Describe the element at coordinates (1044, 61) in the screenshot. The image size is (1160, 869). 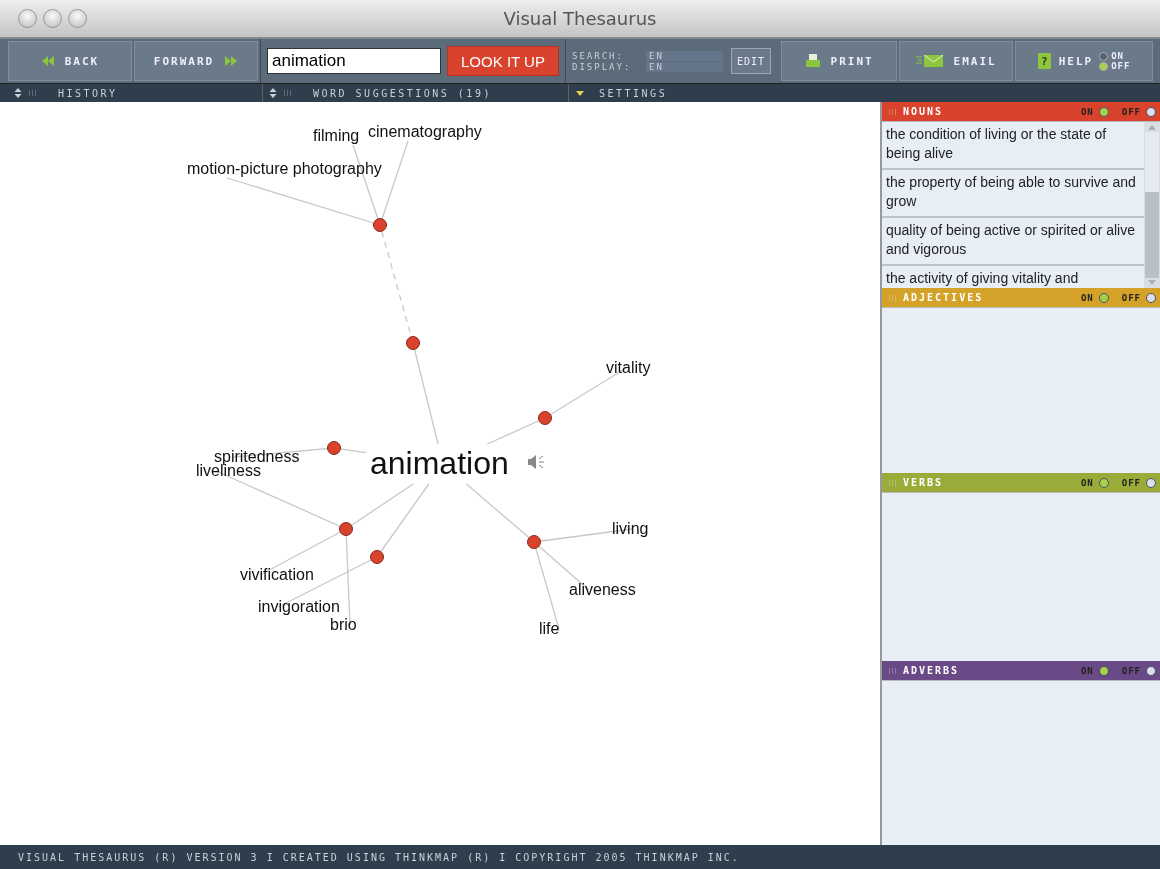
I see `help-icon: ?` at that location.